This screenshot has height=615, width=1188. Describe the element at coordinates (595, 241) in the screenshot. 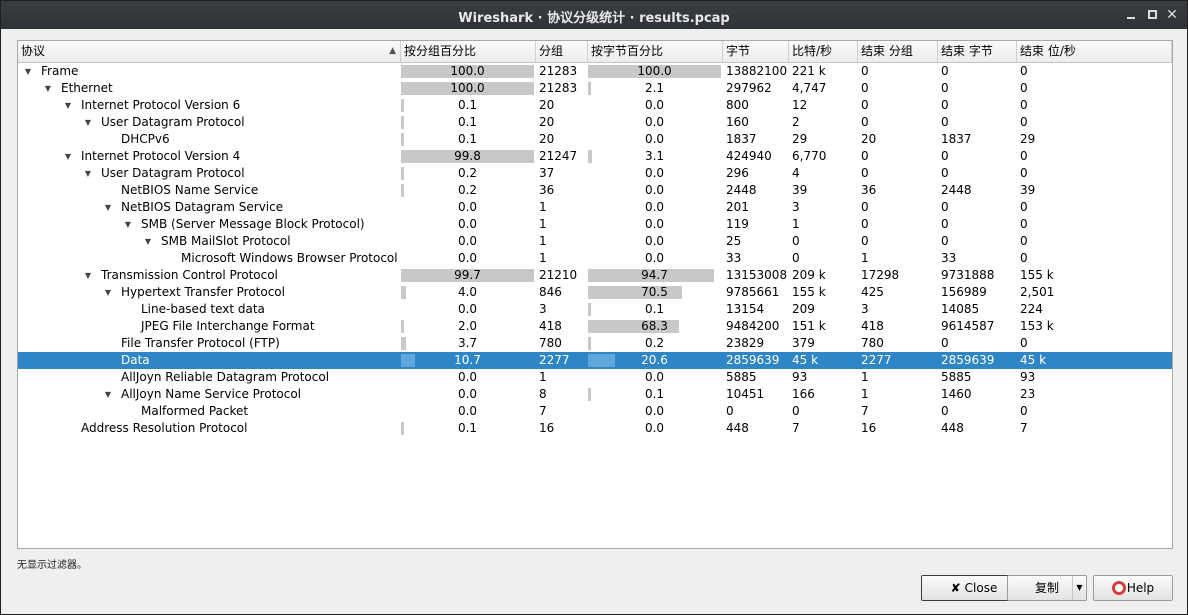

I see `tree-row: ▼ SMB MailSlot Protocol 0.0 1 0.0 25 0 0 0 0` at that location.